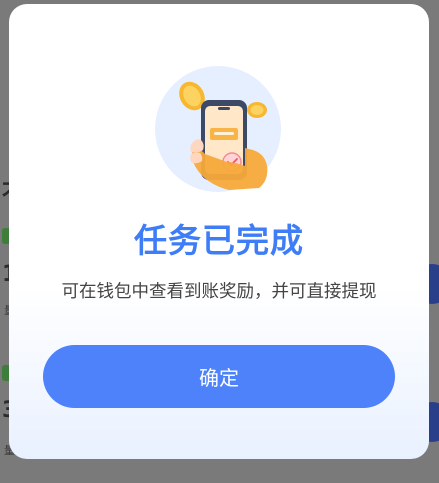 Image resolution: width=439 pixels, height=483 pixels. Describe the element at coordinates (219, 240) in the screenshot. I see `dialog-title: 任务已完成` at that location.